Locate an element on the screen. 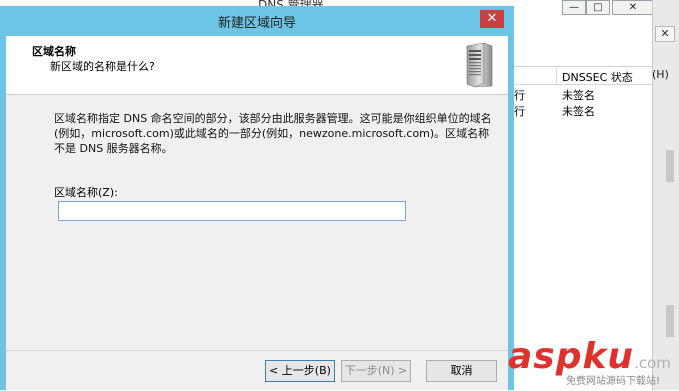 This screenshot has width=679, height=391. watermark-subtitle: 免费网站源码下载站! is located at coordinates (613, 381).